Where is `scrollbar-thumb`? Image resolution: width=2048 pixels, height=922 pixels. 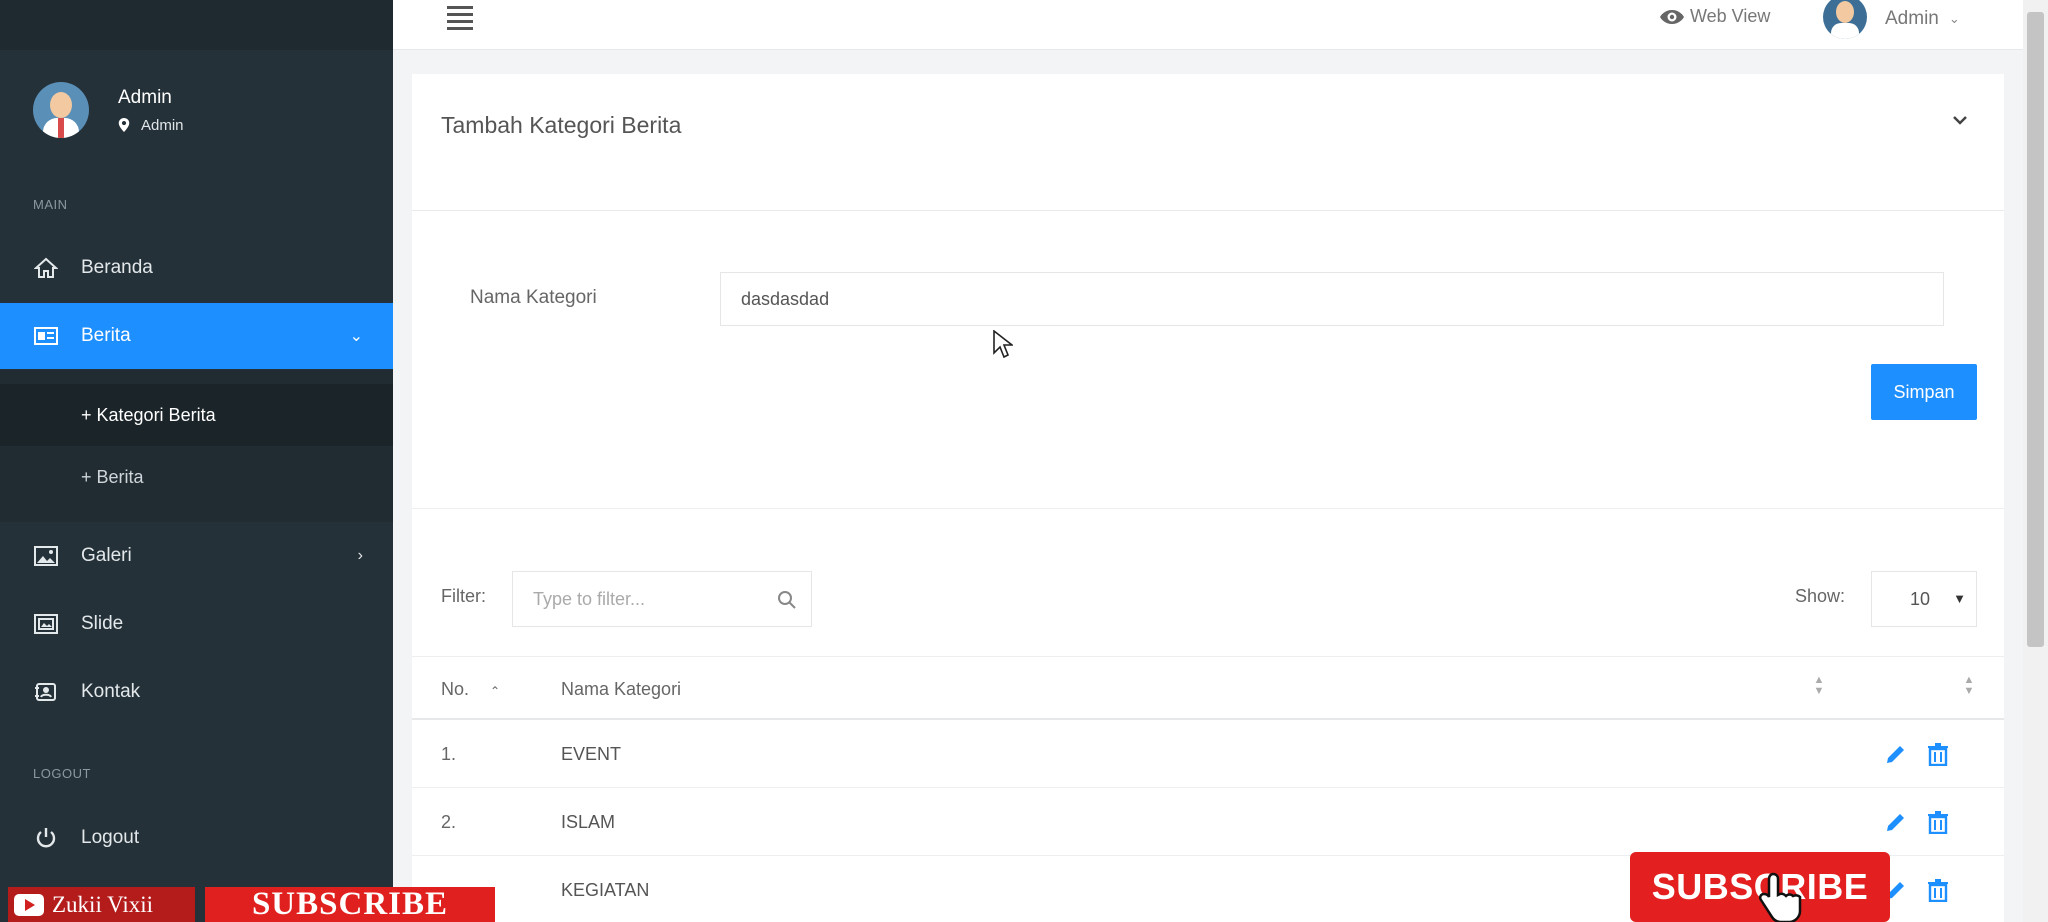 scrollbar-thumb is located at coordinates (2035, 329).